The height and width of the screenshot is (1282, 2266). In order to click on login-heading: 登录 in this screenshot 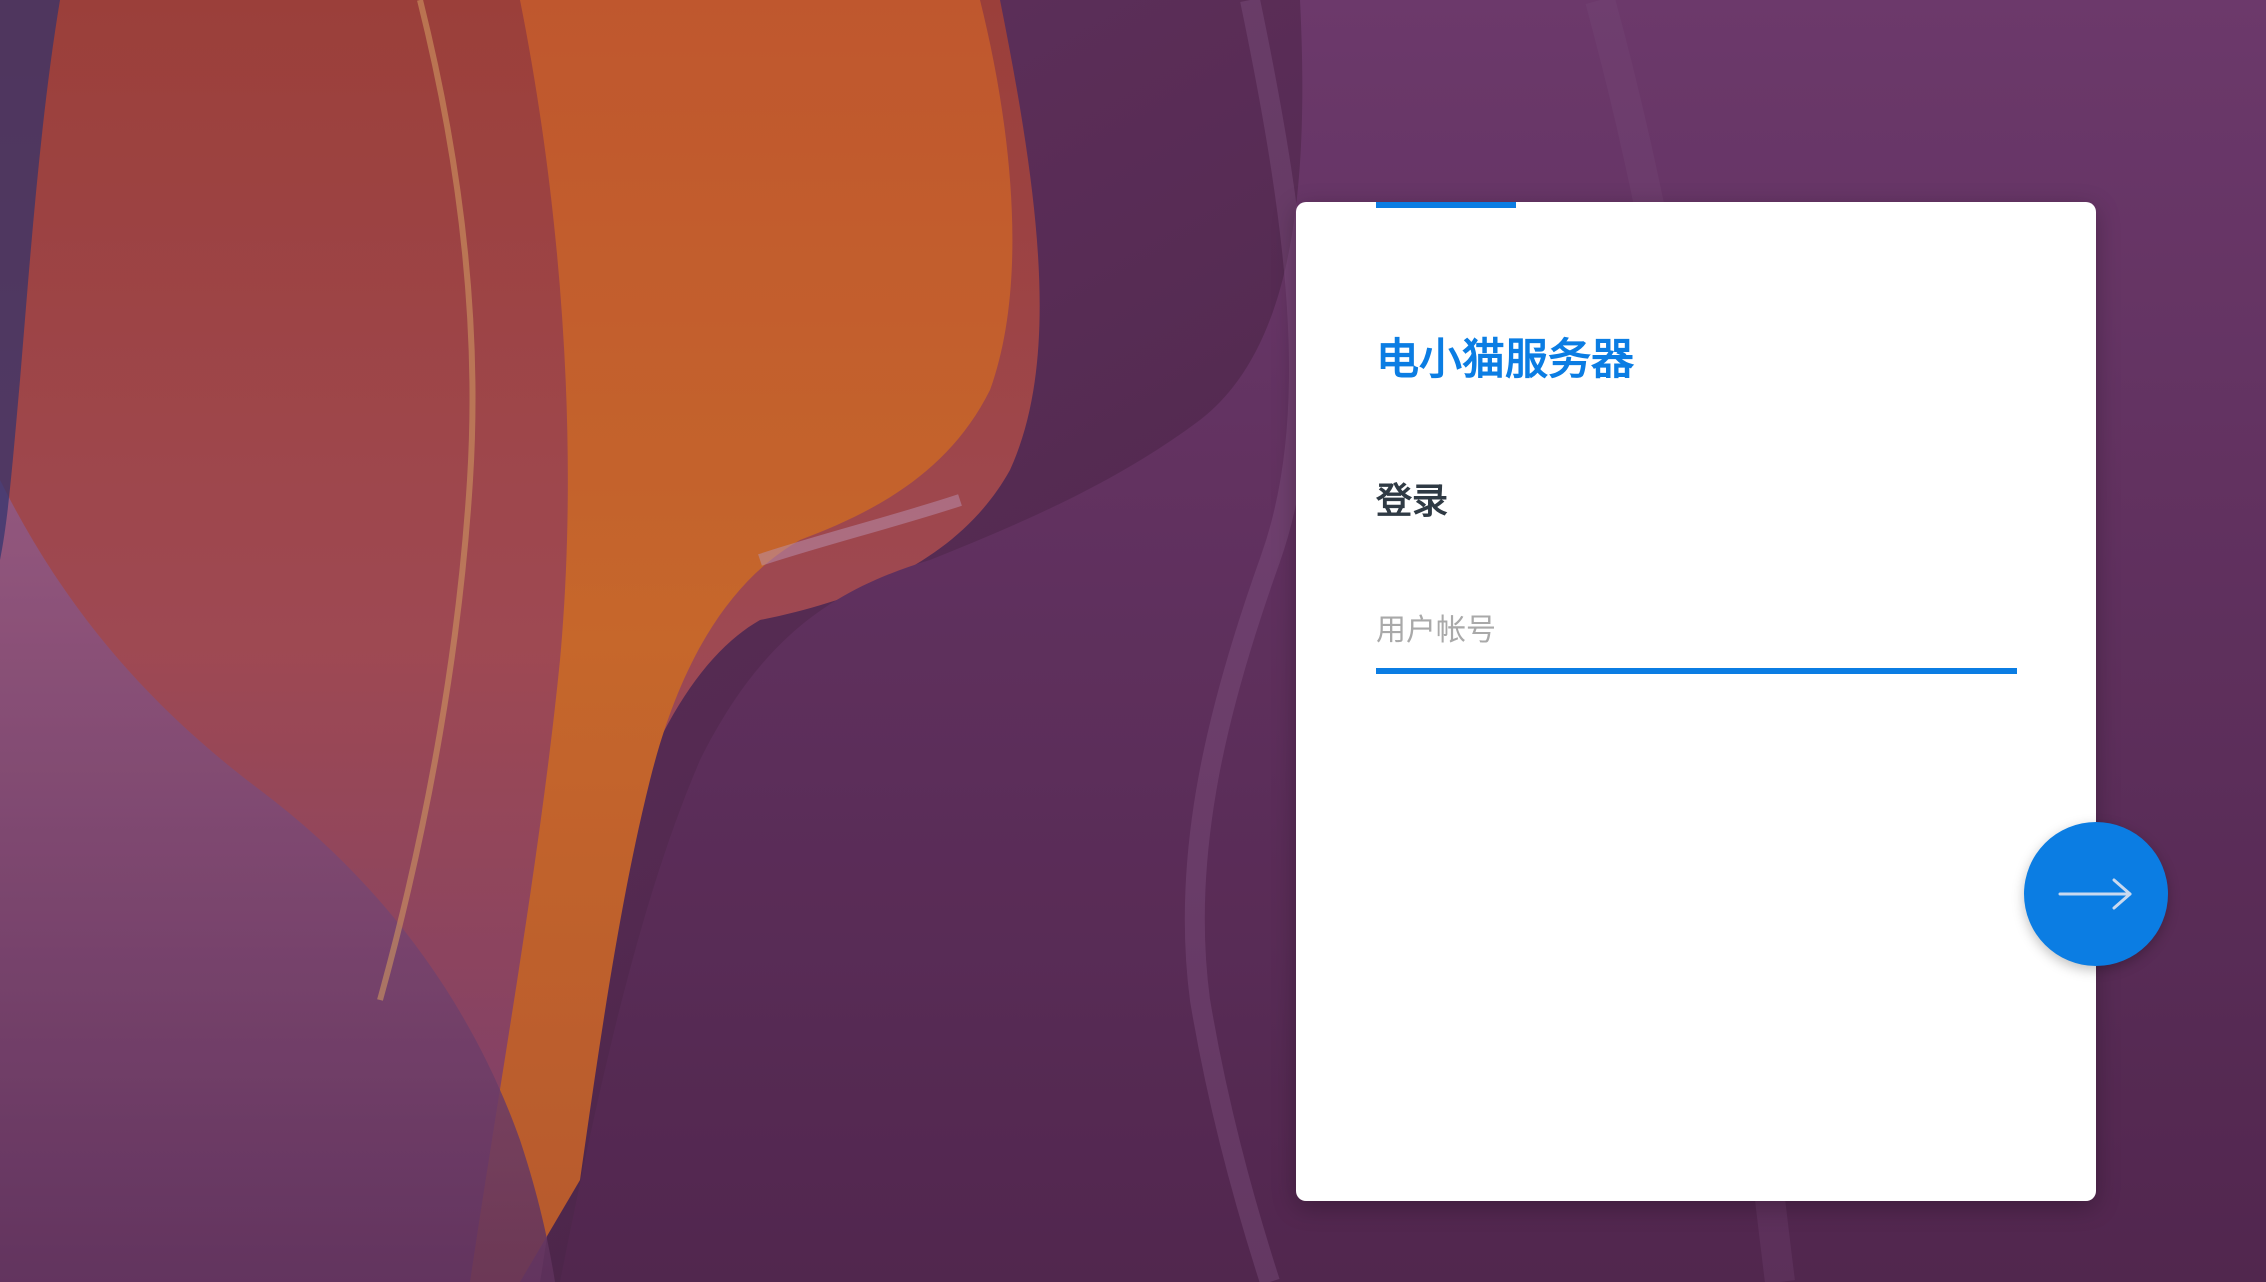, I will do `click(1412, 501)`.